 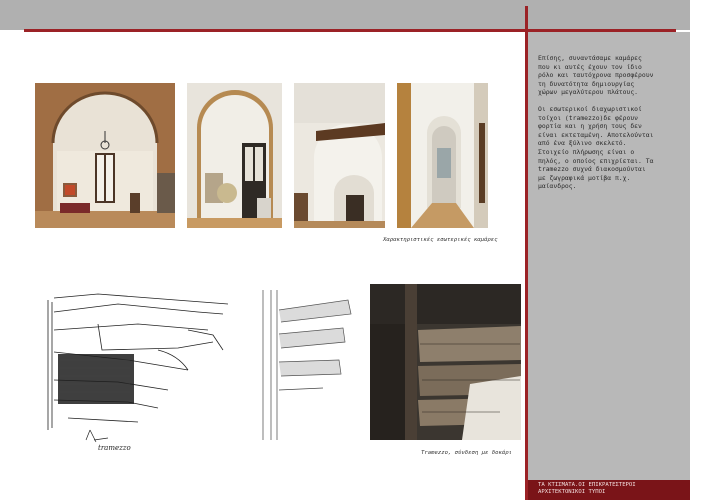 I want to click on photo-arch-corridor, so click(x=442, y=155).